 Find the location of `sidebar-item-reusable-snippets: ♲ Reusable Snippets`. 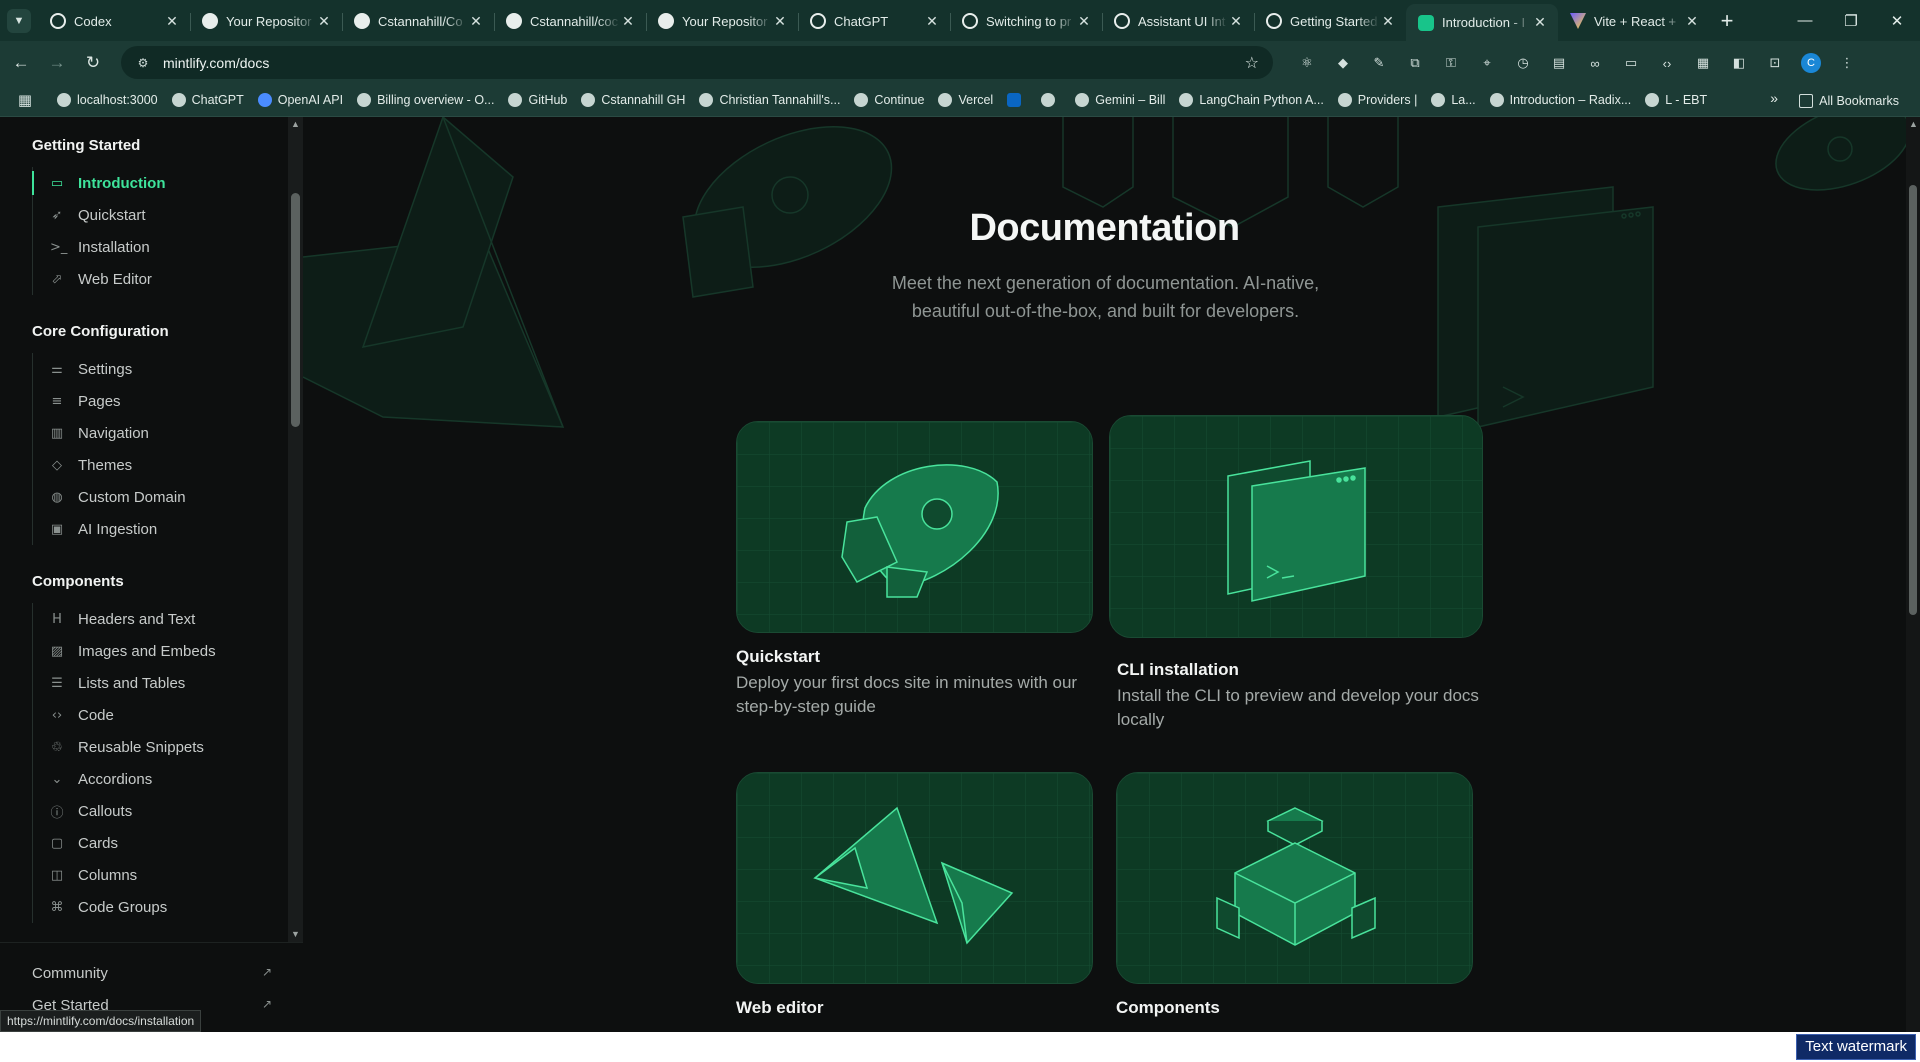

sidebar-item-reusable-snippets: ♲ Reusable Snippets is located at coordinates (160, 747).